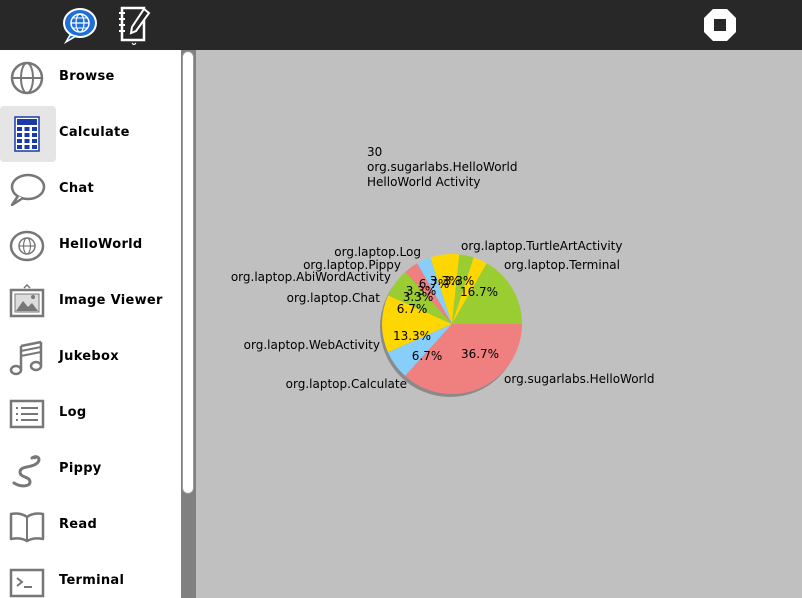 The width and height of the screenshot is (802, 598). I want to click on calculator-icon, so click(27, 134).